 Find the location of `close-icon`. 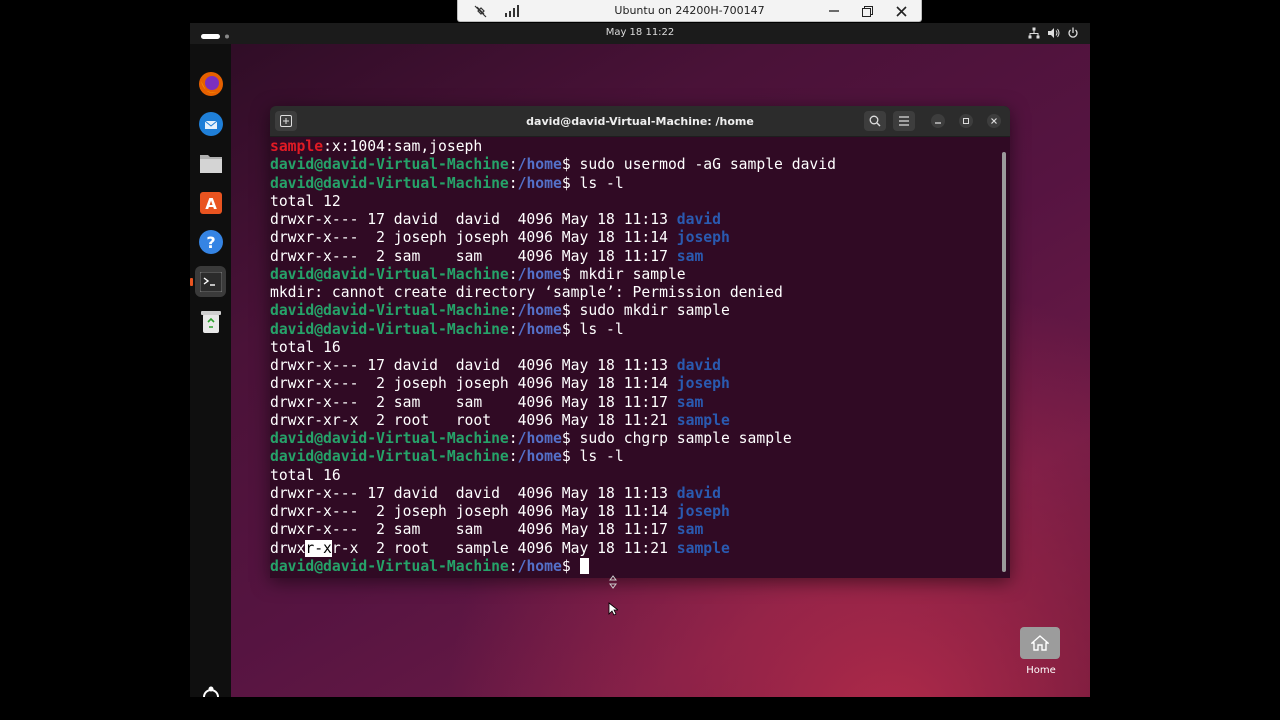

close-icon is located at coordinates (901, 11).